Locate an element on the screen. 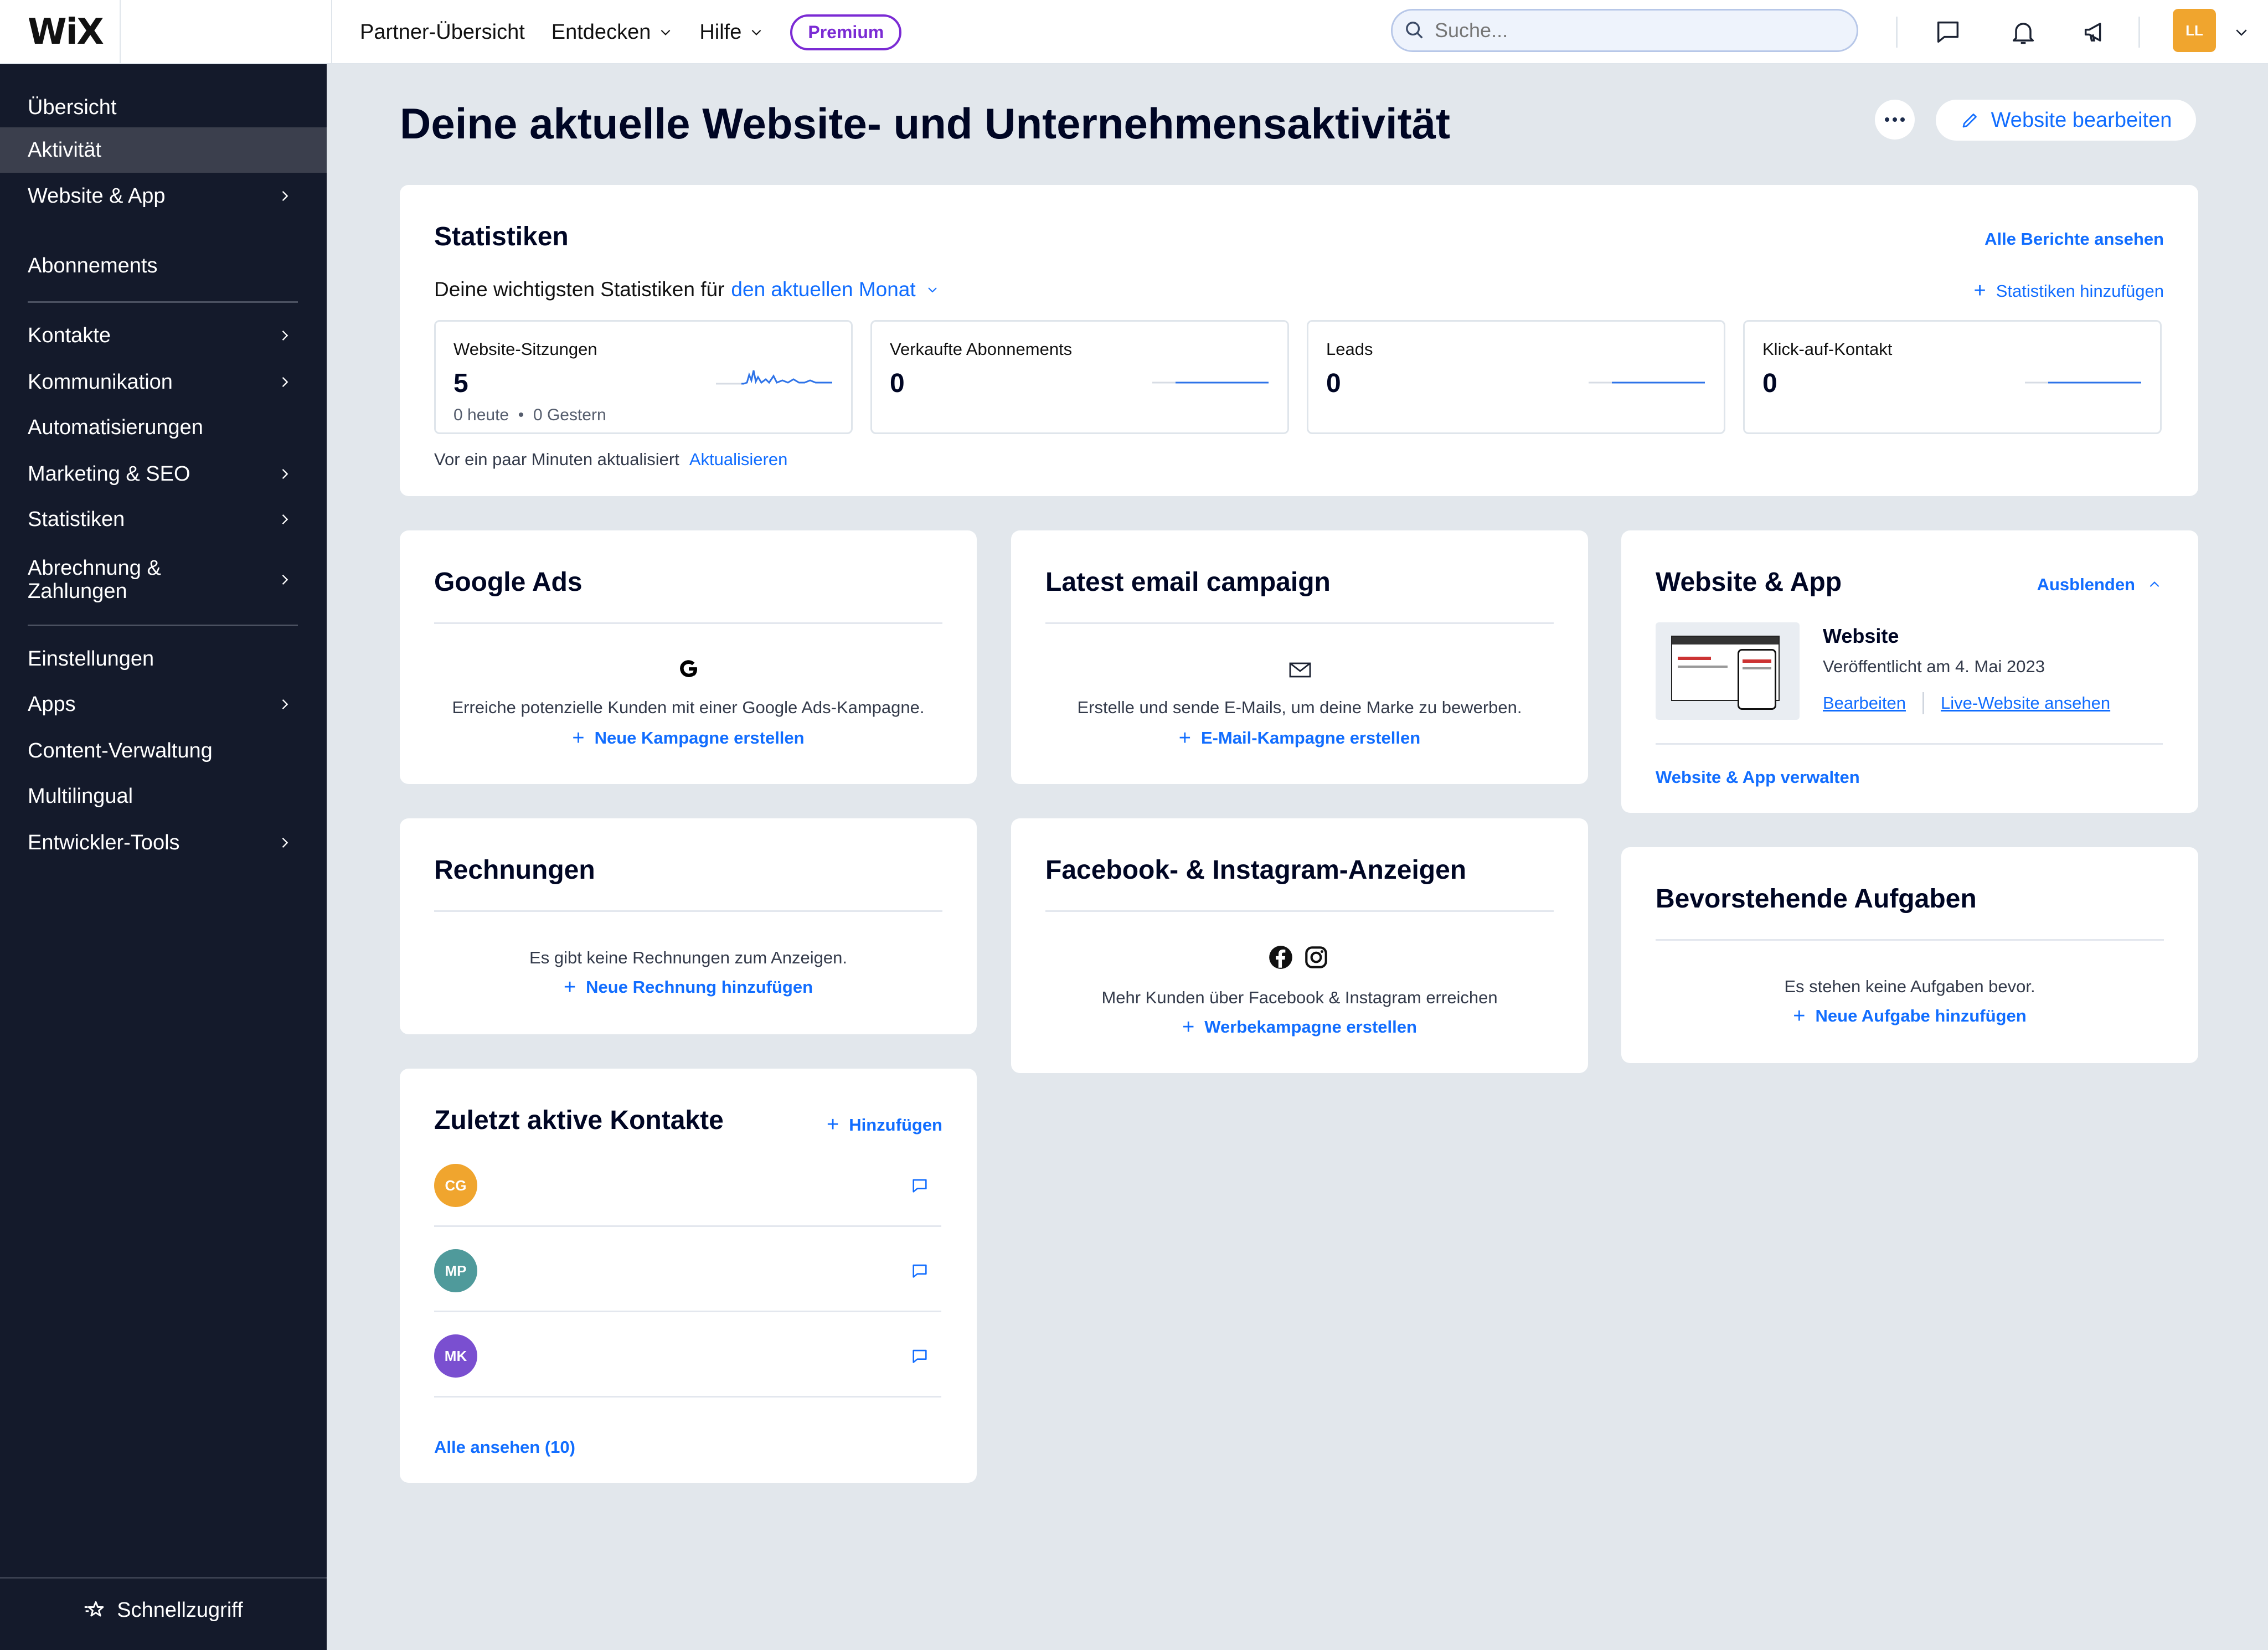  stat-box-website-sessions: Website-Sitzungen 5 0 heute • 0 Gestern is located at coordinates (643, 377).